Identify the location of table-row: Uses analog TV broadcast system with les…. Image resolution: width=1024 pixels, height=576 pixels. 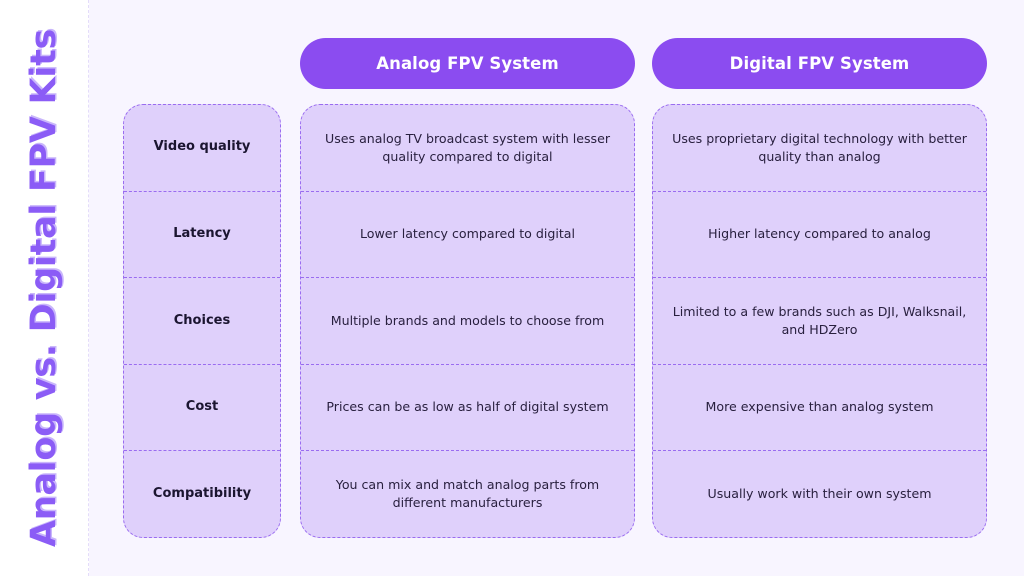
(467, 148).